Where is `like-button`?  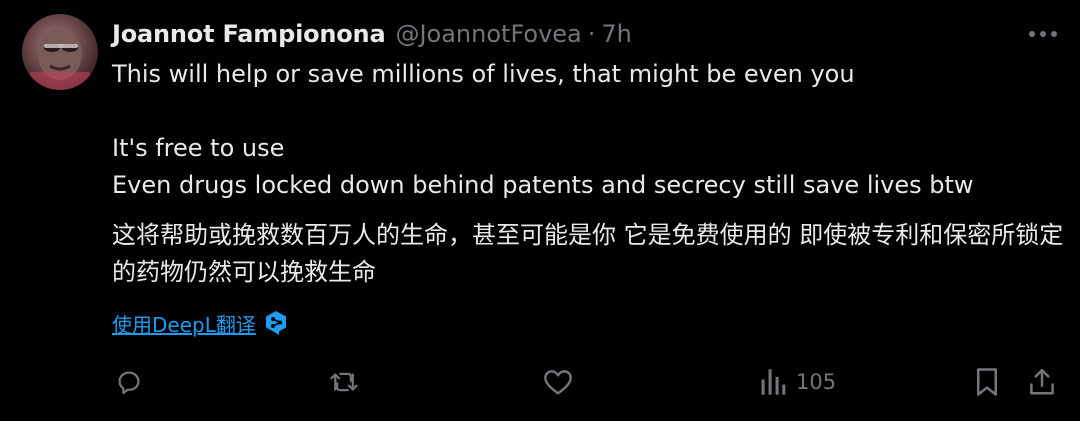
like-button is located at coordinates (558, 382).